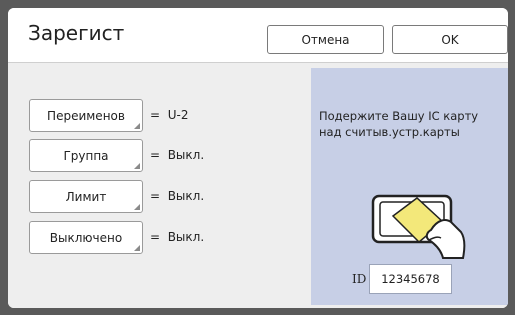  Describe the element at coordinates (186, 196) in the screenshot. I see `limit-value: Выкл.` at that location.